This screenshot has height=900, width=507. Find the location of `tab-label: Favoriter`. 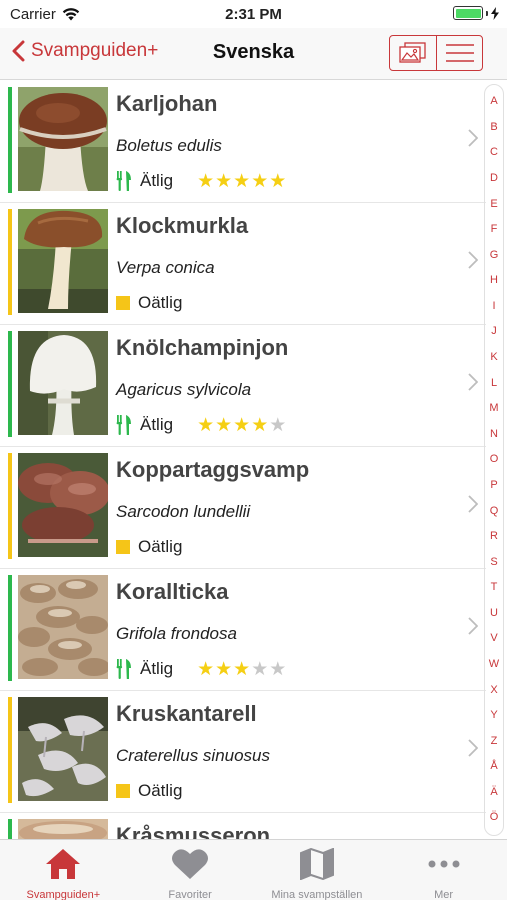

tab-label: Favoriter is located at coordinates (190, 894).